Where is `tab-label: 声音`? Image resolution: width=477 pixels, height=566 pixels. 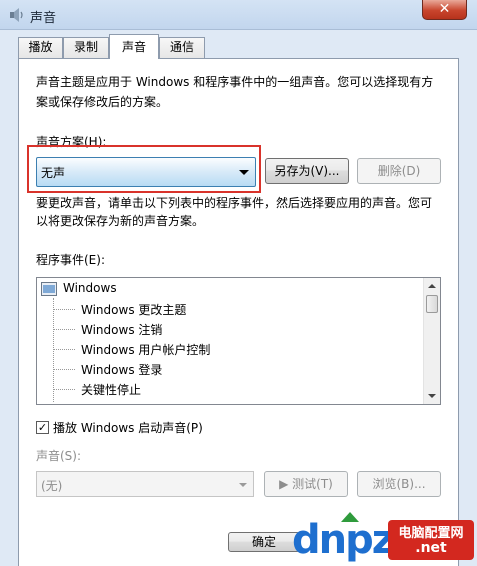
tab-label: 声音 is located at coordinates (133, 47).